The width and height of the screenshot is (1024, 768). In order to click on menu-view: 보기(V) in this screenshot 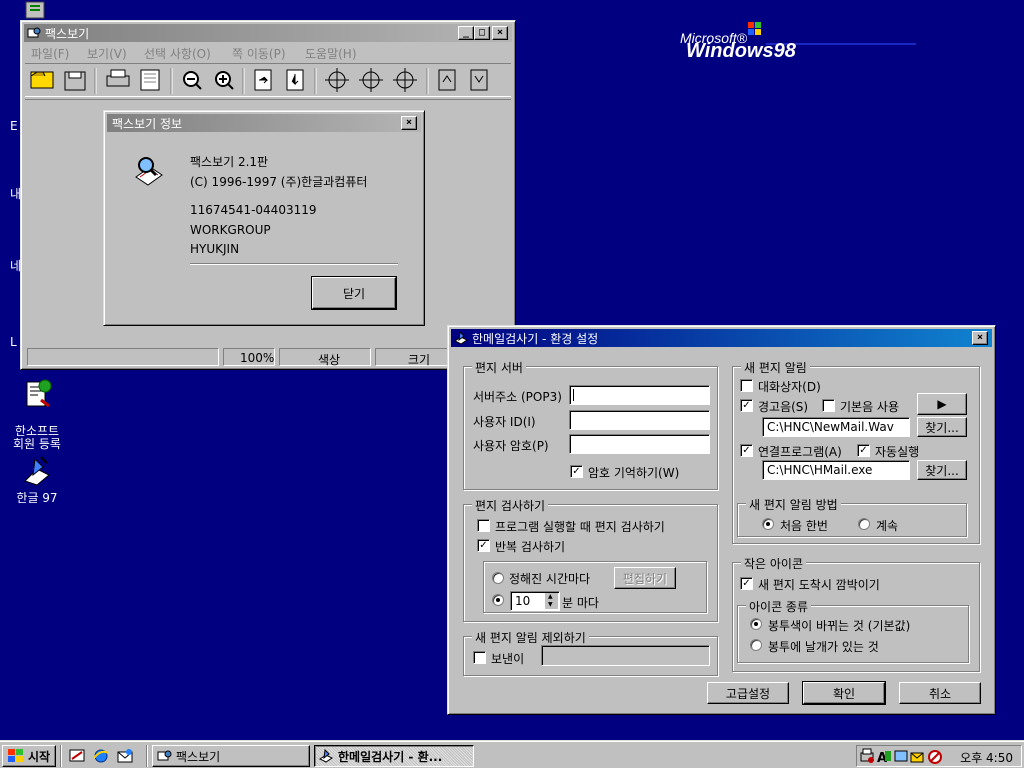, I will do `click(107, 53)`.